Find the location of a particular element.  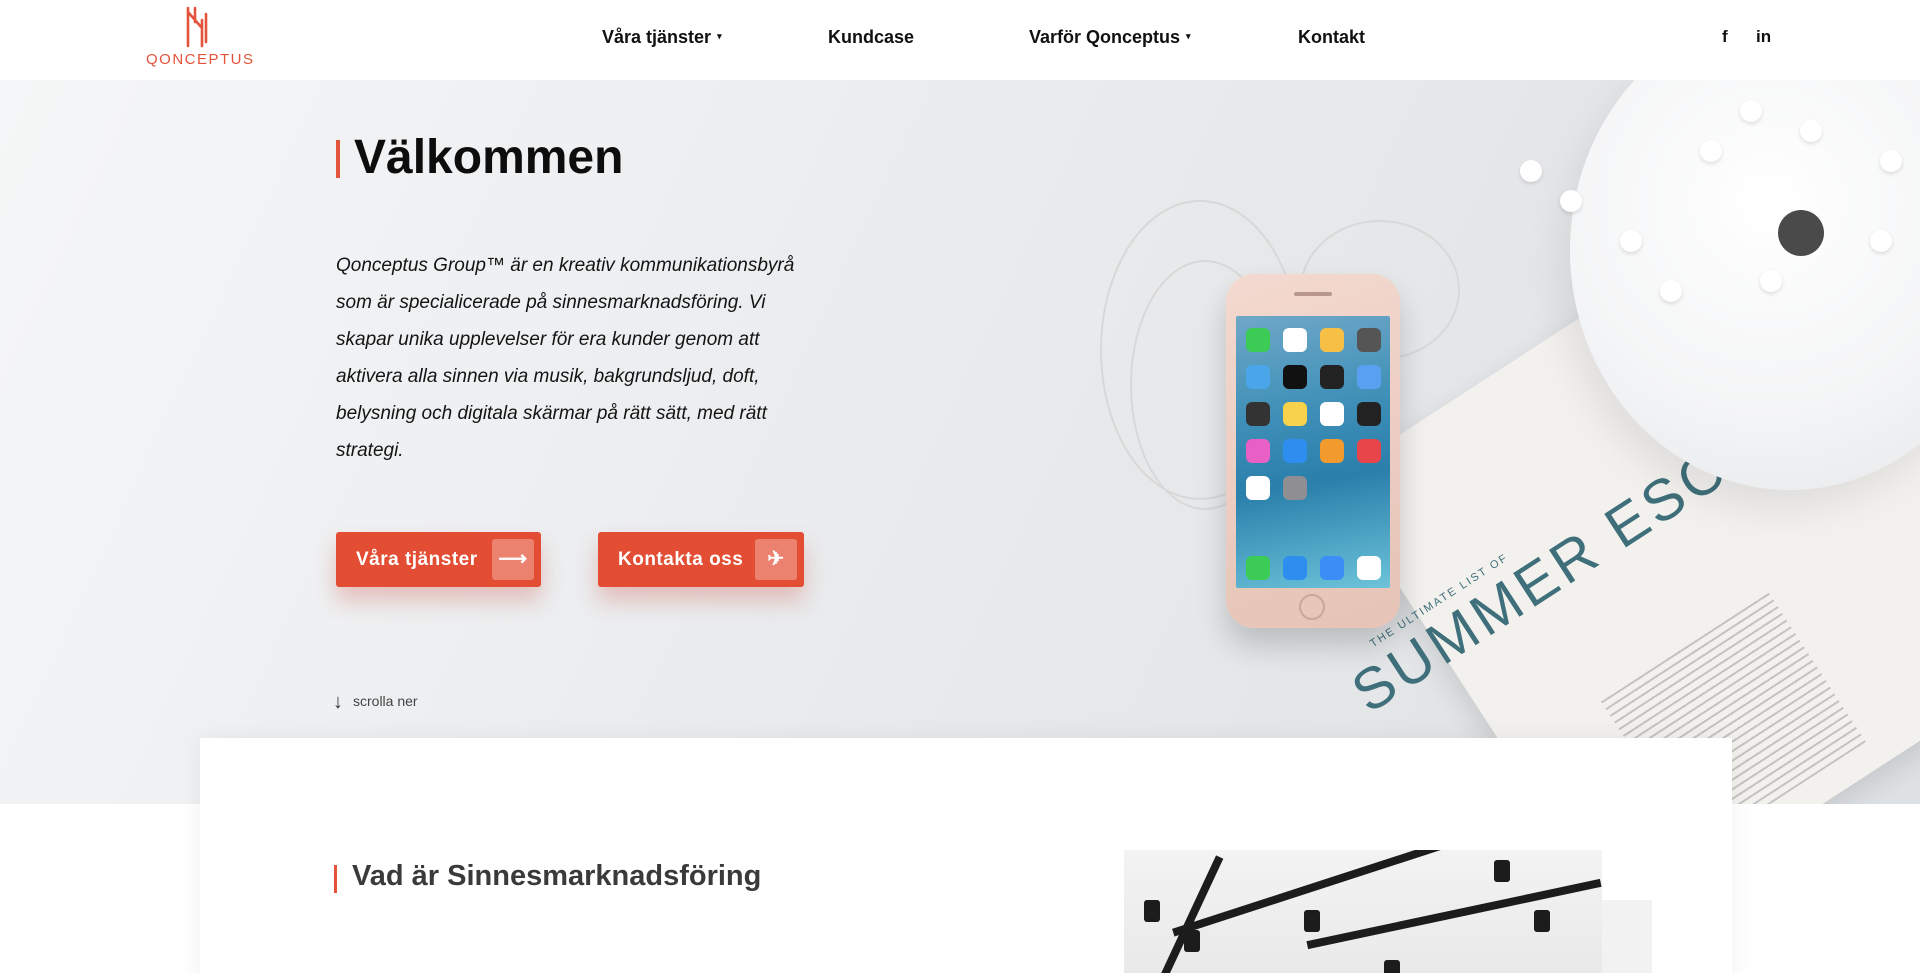

logo-text: QONCEPTUS is located at coordinates (200, 59).